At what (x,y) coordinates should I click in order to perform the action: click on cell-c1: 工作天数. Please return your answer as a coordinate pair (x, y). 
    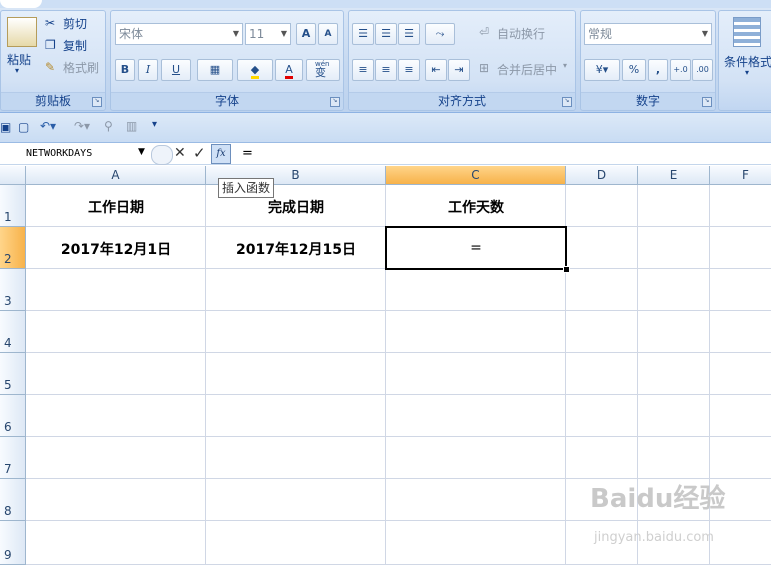
    Looking at the image, I should click on (476, 206).